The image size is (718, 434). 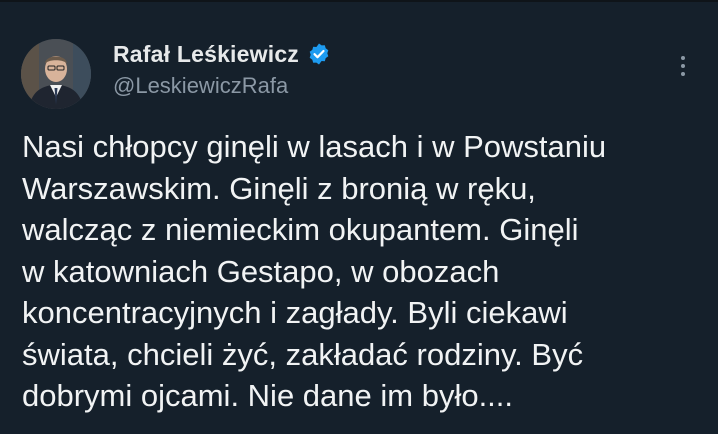 What do you see at coordinates (319, 54) in the screenshot?
I see `verified-badge-icon` at bounding box center [319, 54].